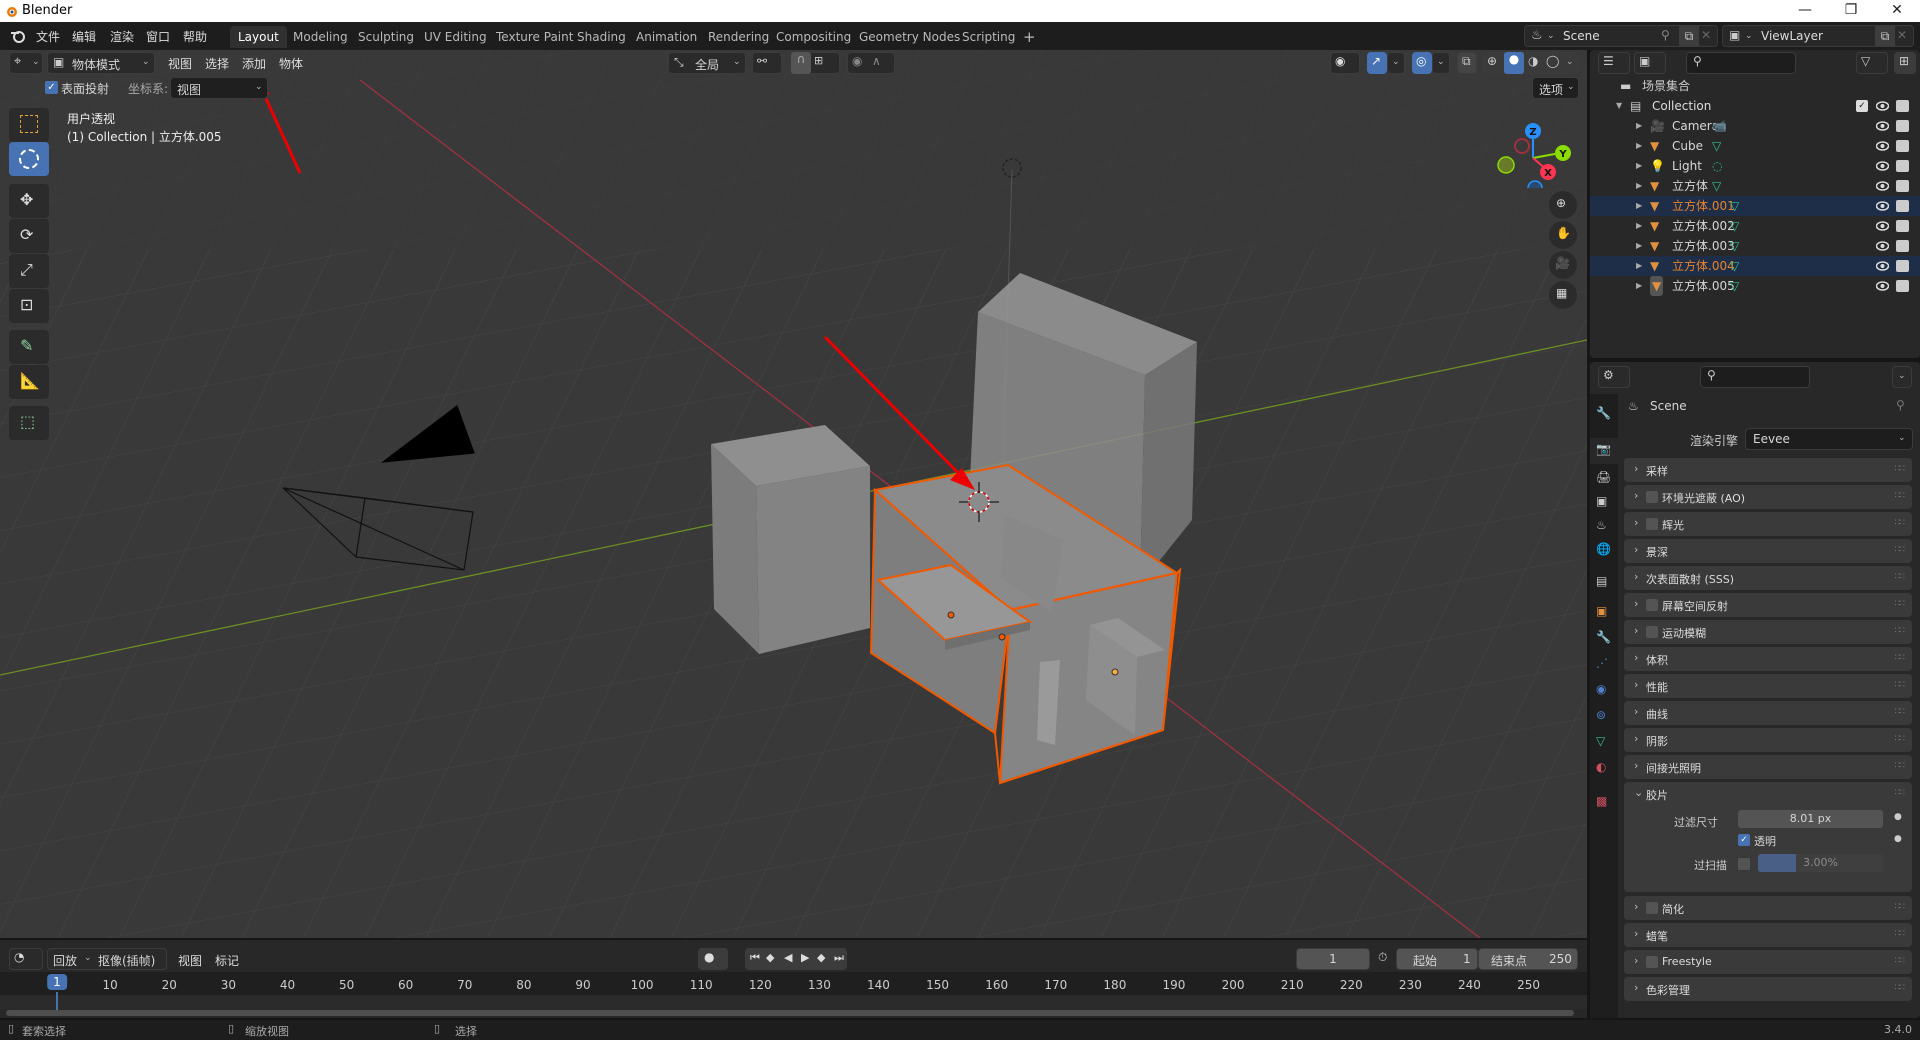  I want to click on jump-start-icon: ⏮, so click(755, 958).